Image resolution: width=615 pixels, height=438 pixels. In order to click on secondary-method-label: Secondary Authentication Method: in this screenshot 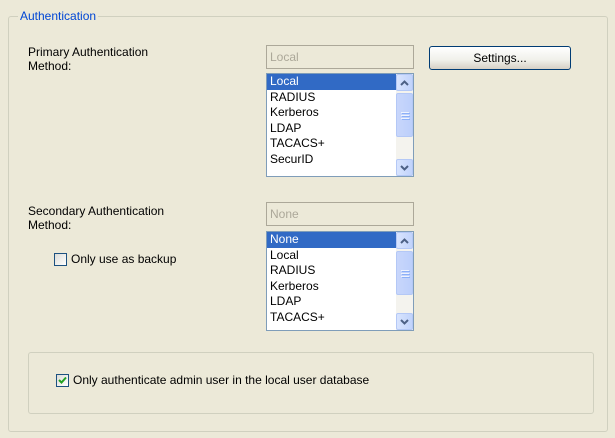, I will do `click(96, 218)`.